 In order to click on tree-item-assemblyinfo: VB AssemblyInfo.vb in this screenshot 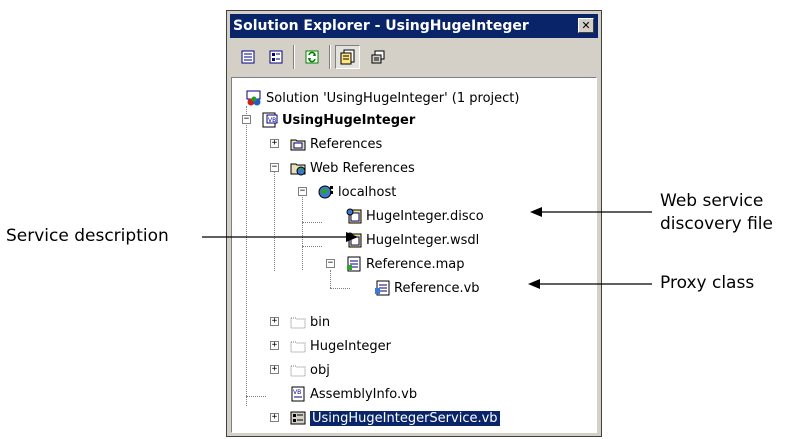, I will do `click(353, 394)`.